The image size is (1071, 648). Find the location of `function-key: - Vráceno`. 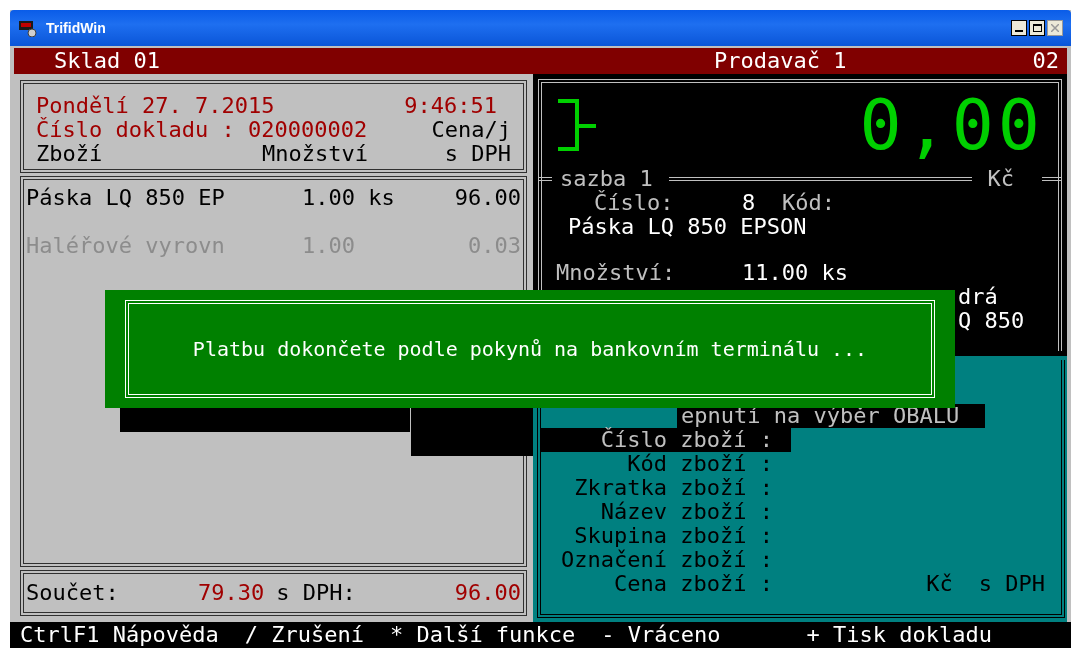

function-key: - Vráceno is located at coordinates (661, 635).